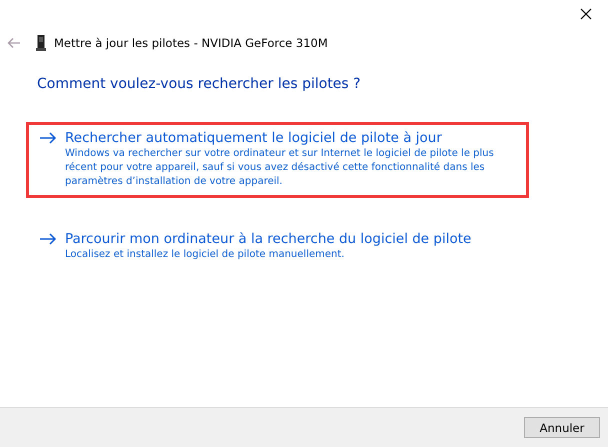 Image resolution: width=608 pixels, height=447 pixels. I want to click on option-link: Parcourir mon ordinateur à la recherche du logiciel de pilote, so click(268, 239).